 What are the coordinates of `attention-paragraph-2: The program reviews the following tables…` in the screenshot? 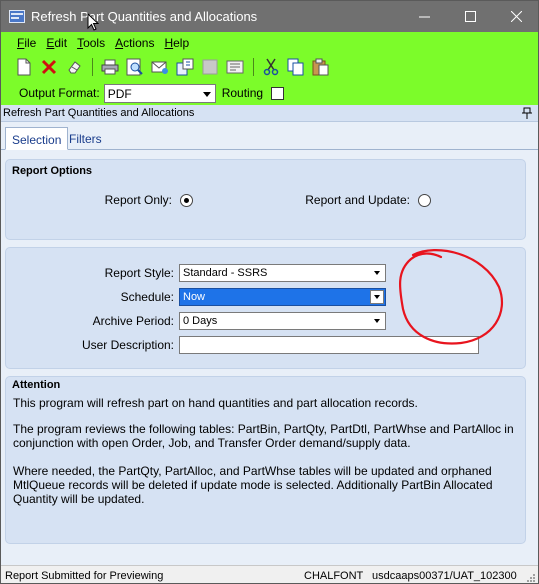 It's located at (263, 436).